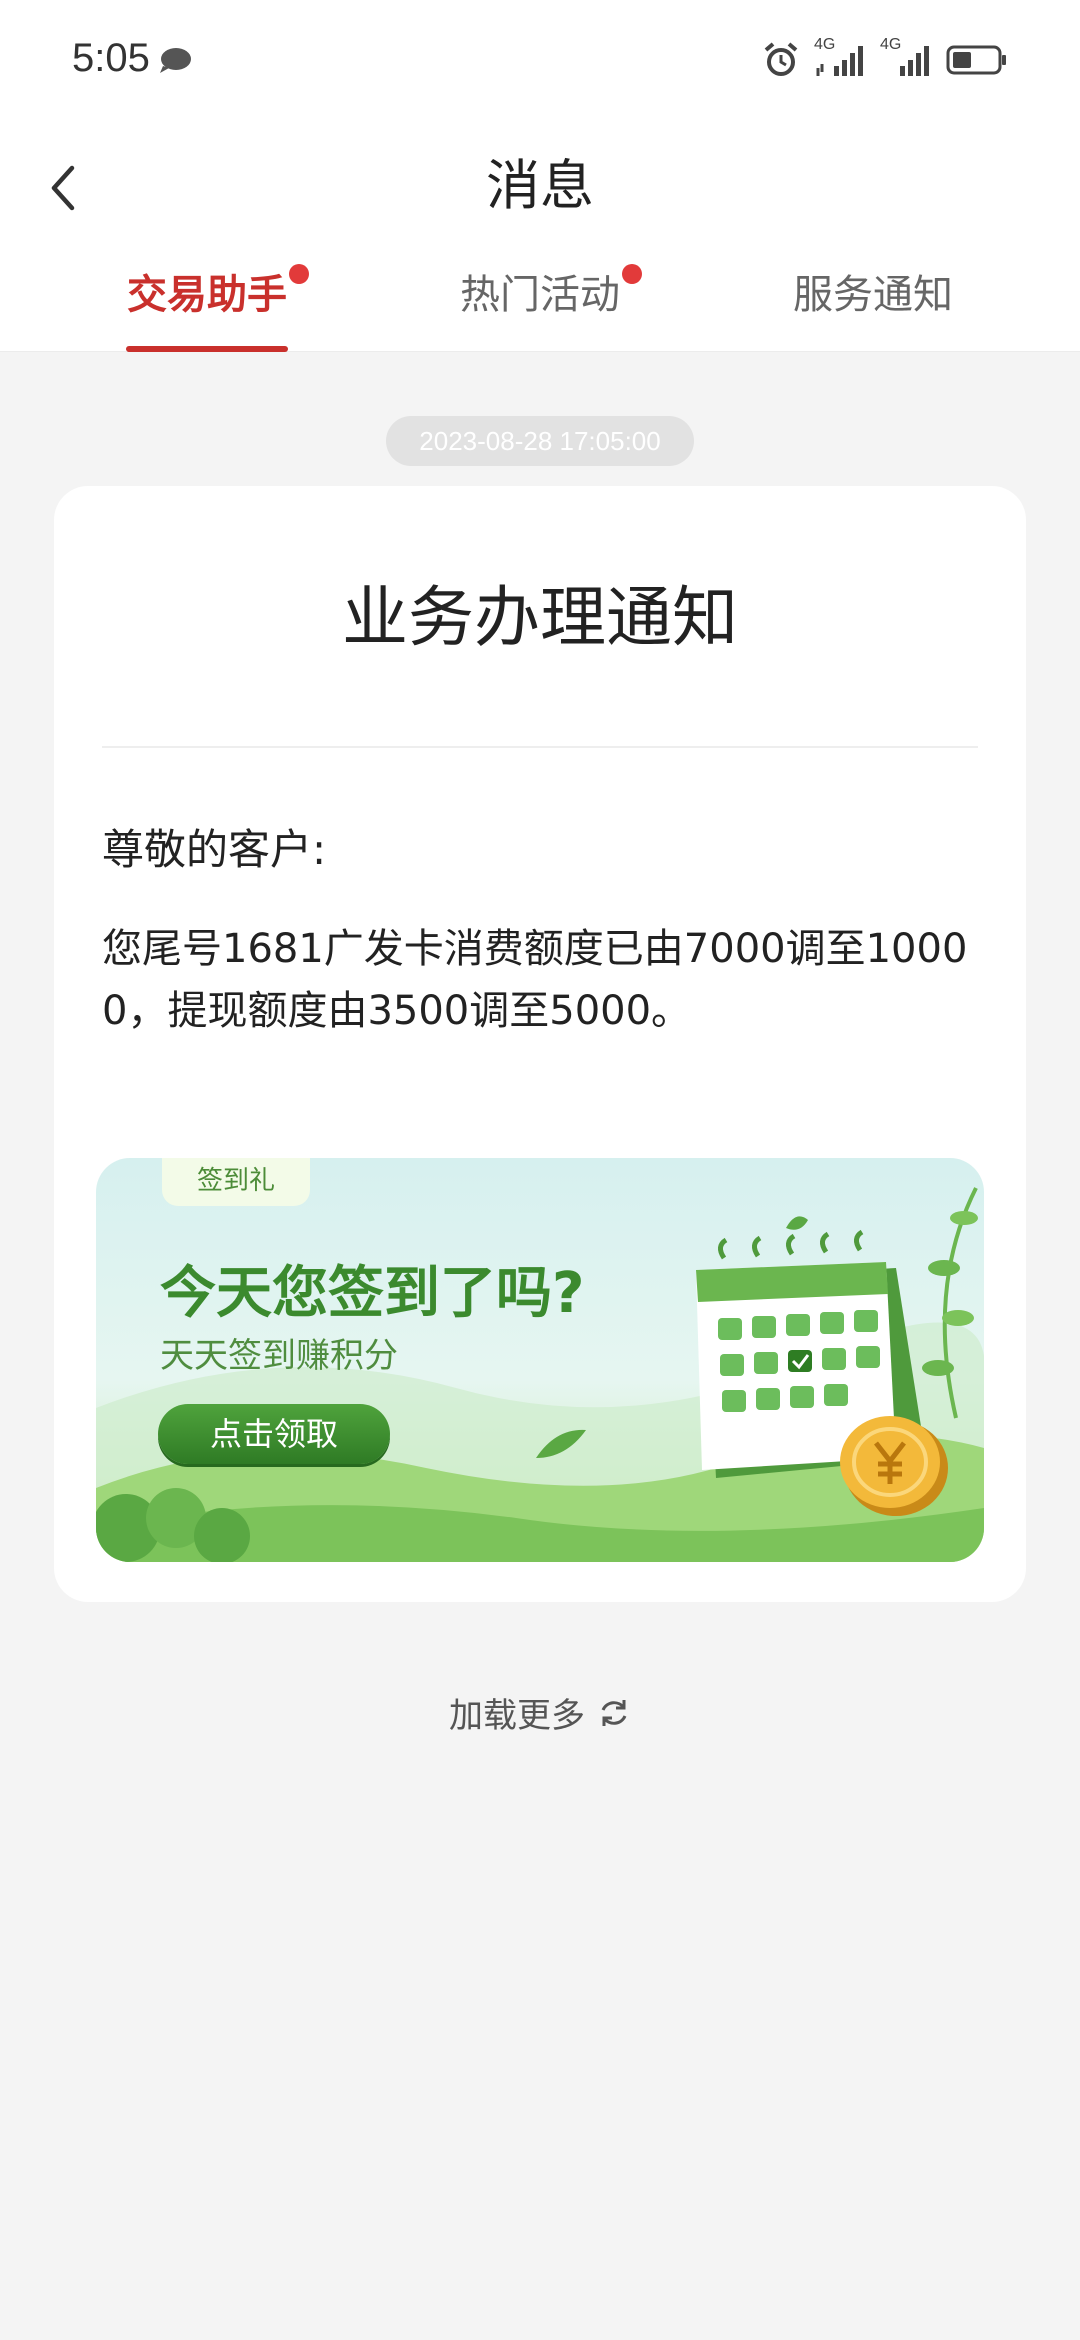 This screenshot has width=1080, height=2340. I want to click on status-bar: 5:05 4G 4G, so click(540, 60).